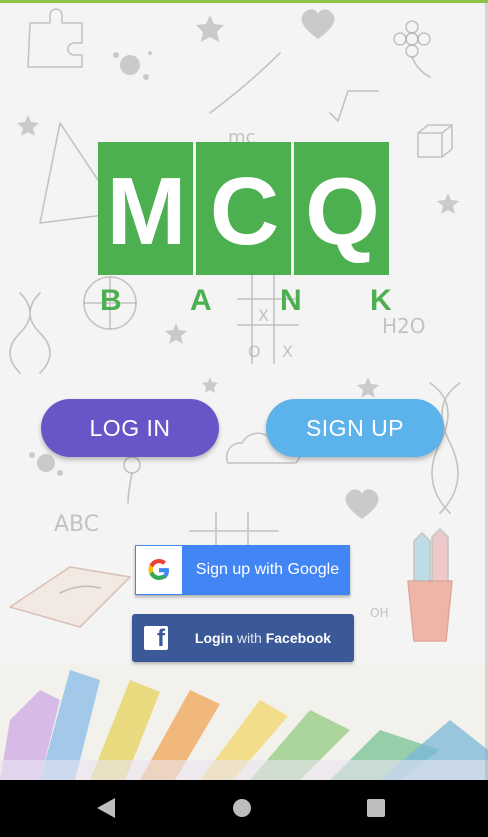 The width and height of the screenshot is (488, 837). Describe the element at coordinates (355, 428) in the screenshot. I see `signup-button: SIGN UP` at that location.